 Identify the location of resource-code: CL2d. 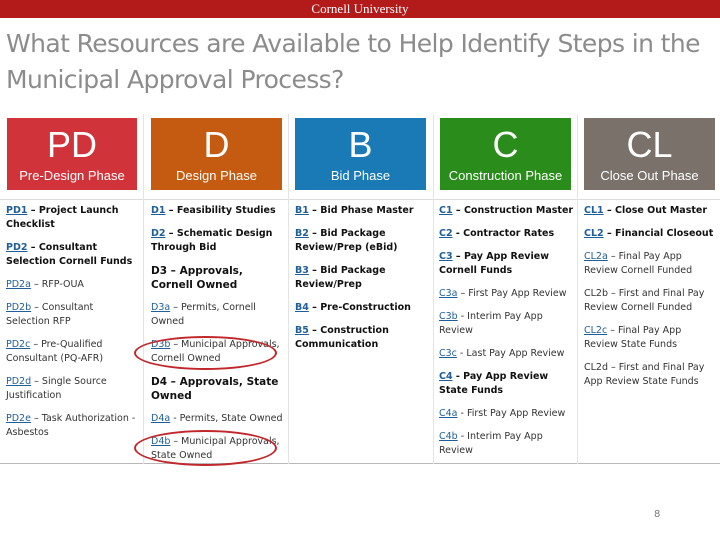
(596, 367).